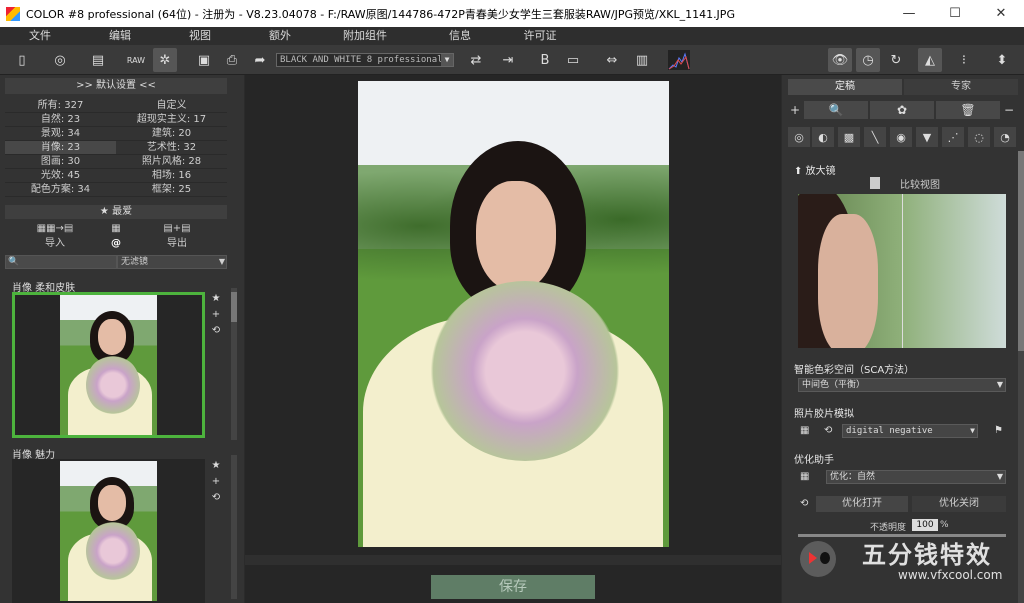 Image resolution: width=1024 pixels, height=603 pixels. I want to click on import-button: 导入, so click(55, 244).